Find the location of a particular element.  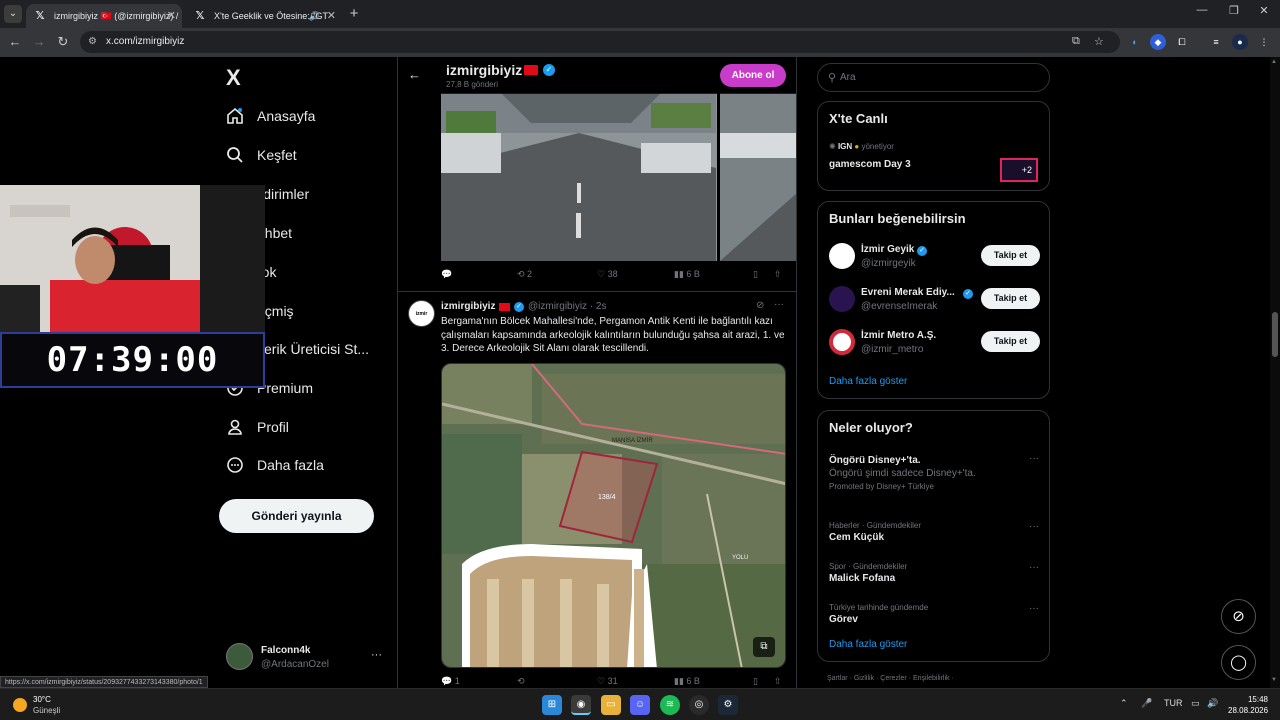

account-more-icon: ··· is located at coordinates (376, 655).